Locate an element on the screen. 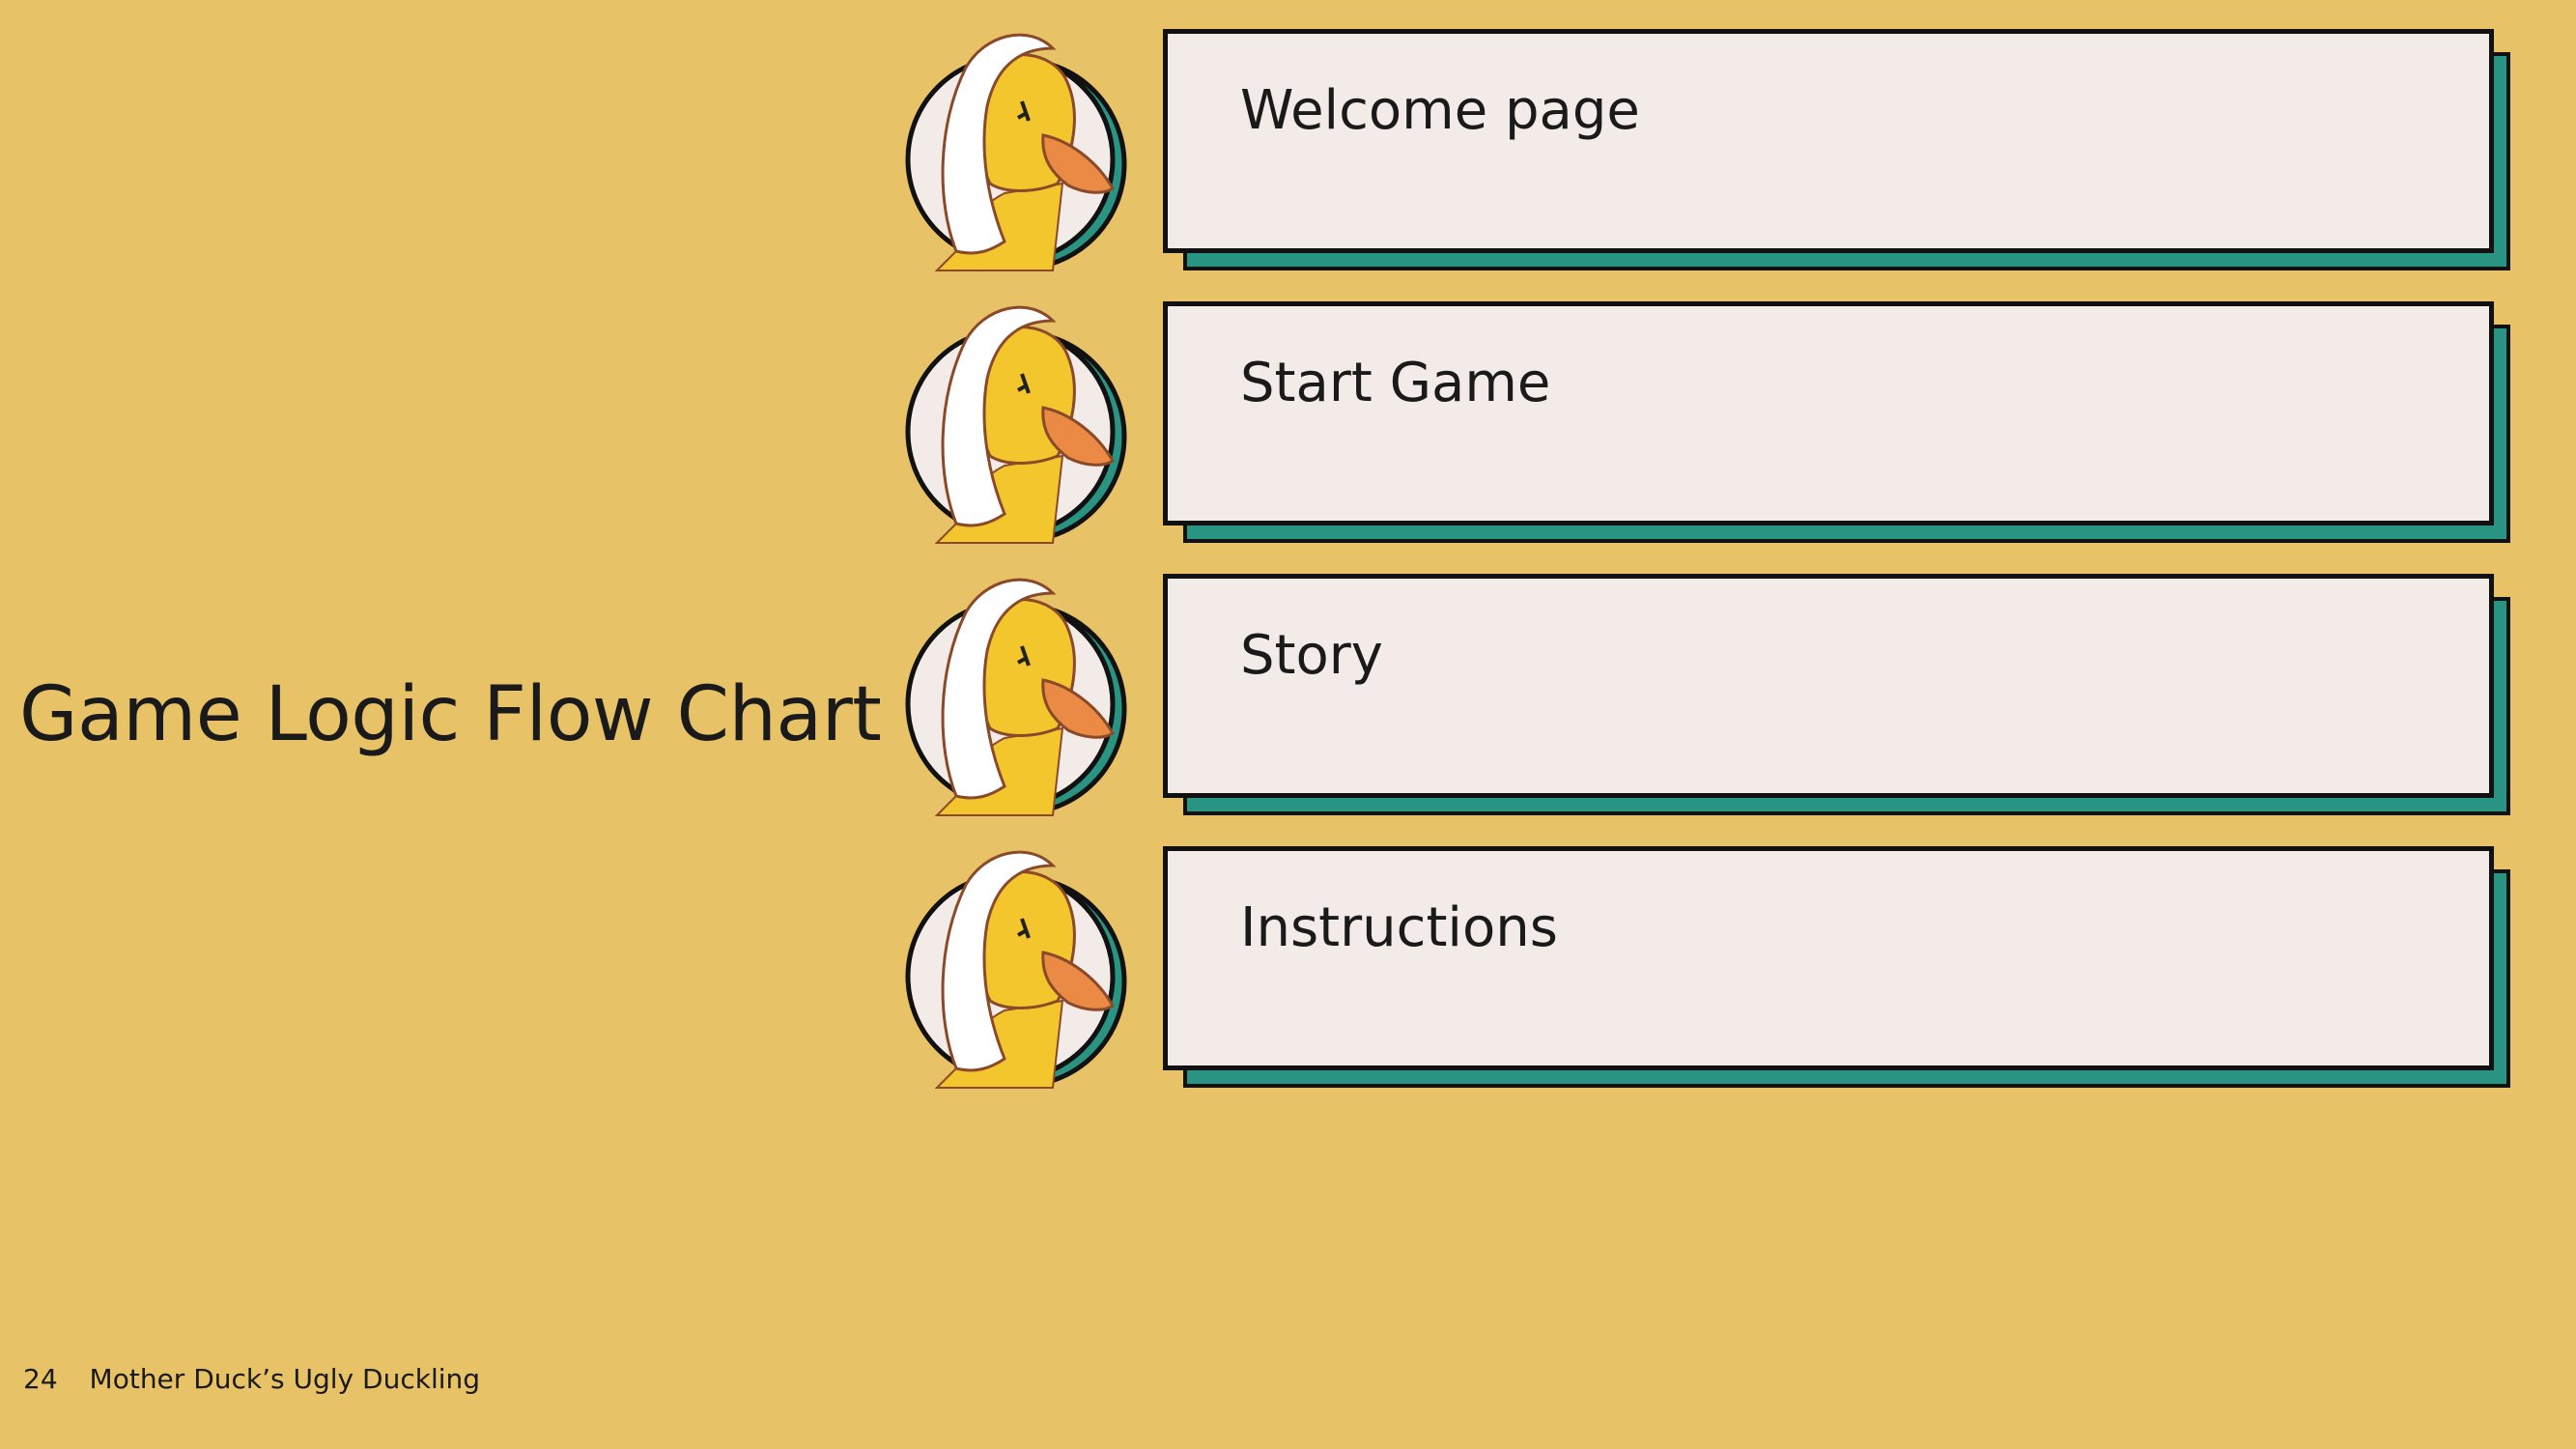  step-label: Instructions is located at coordinates (1399, 927).